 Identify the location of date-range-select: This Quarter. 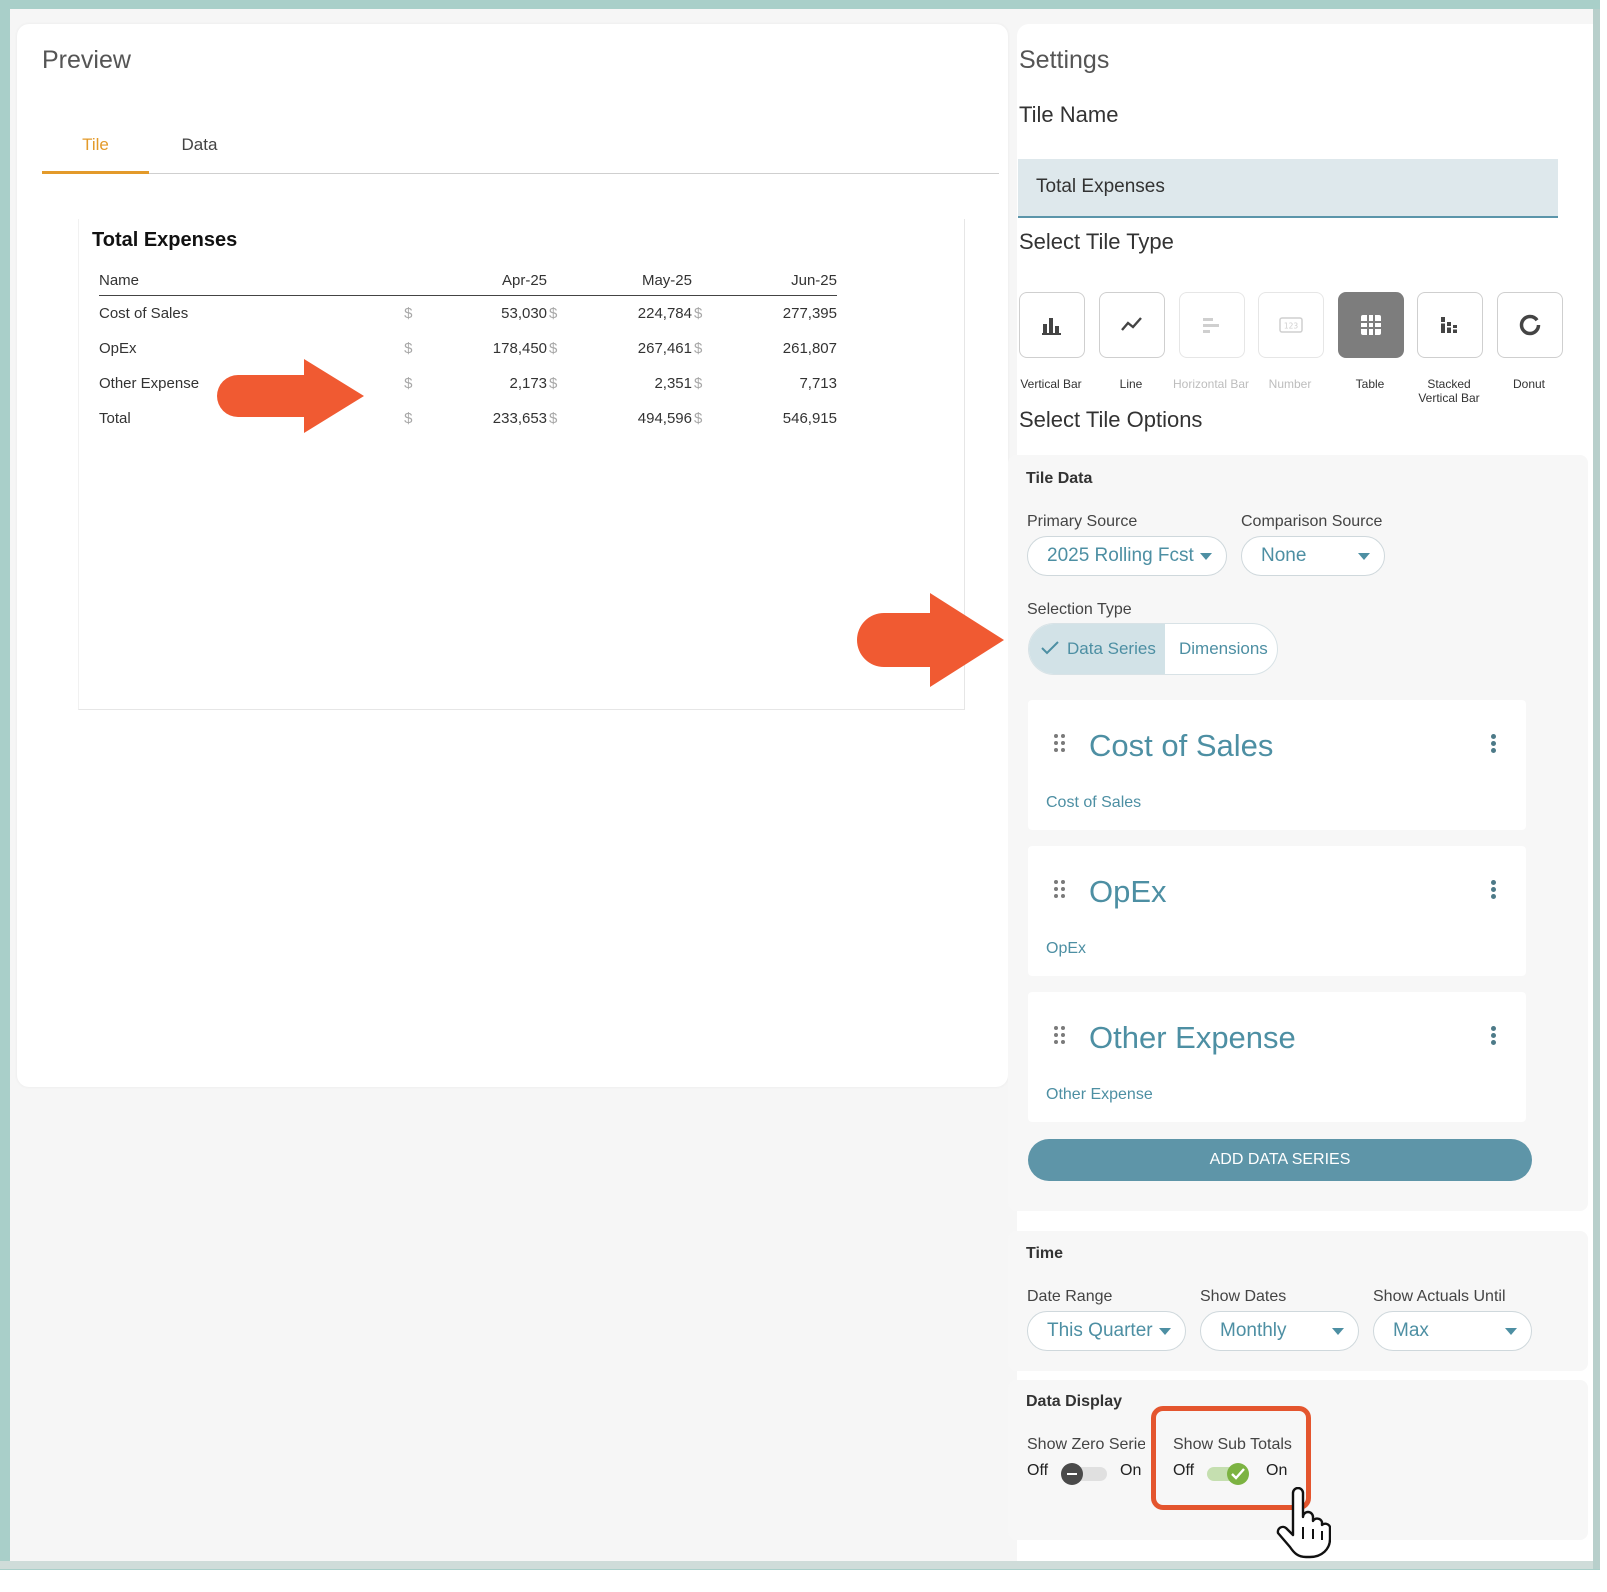
(1106, 1331).